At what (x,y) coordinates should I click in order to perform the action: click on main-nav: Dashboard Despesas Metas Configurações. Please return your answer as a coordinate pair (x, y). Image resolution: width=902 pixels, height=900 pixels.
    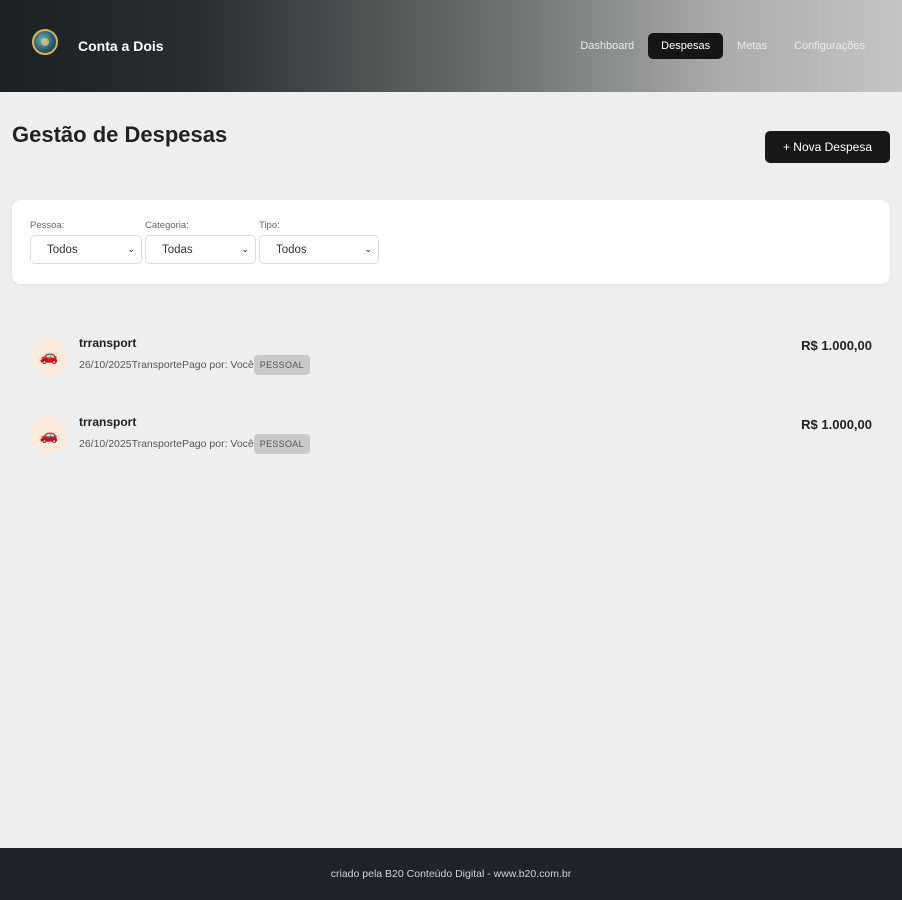
    Looking at the image, I should click on (722, 46).